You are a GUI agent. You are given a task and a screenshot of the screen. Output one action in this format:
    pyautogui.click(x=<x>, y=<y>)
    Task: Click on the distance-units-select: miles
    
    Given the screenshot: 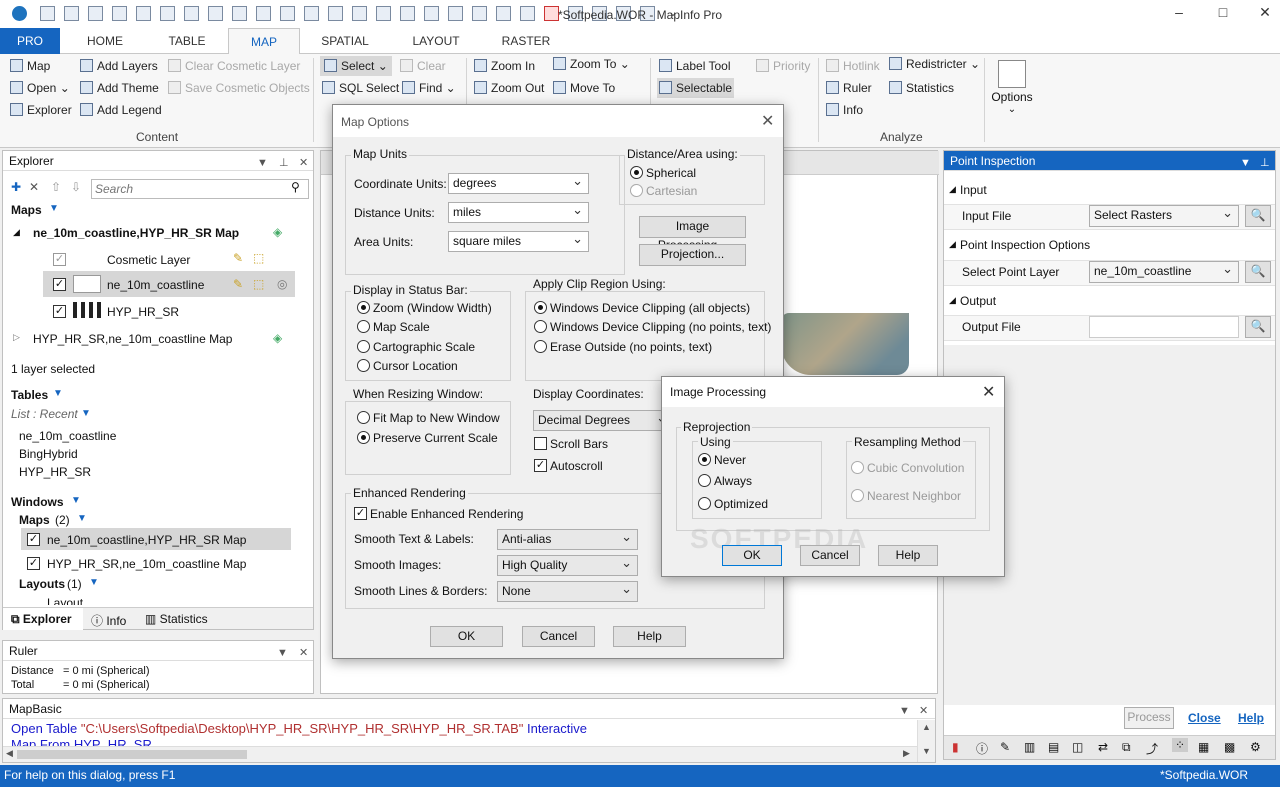 What is the action you would take?
    pyautogui.click(x=518, y=211)
    